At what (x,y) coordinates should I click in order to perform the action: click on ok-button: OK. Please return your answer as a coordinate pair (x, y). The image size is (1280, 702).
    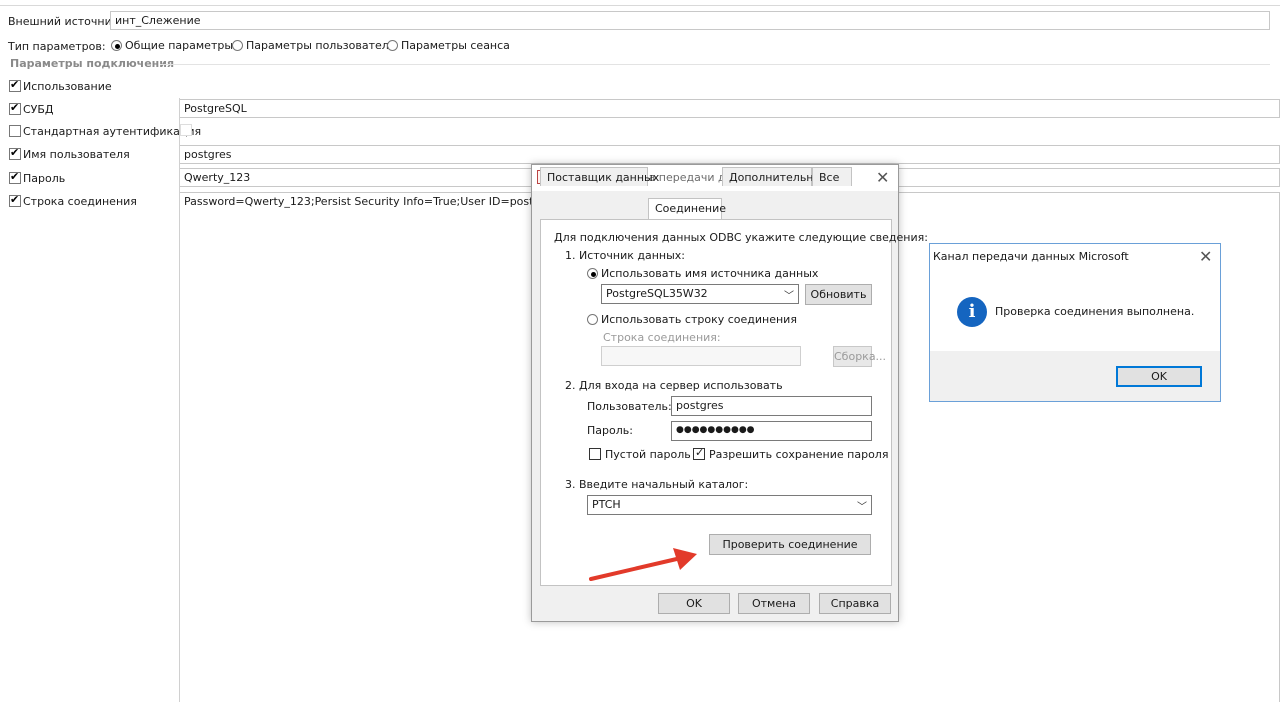
    Looking at the image, I should click on (694, 603).